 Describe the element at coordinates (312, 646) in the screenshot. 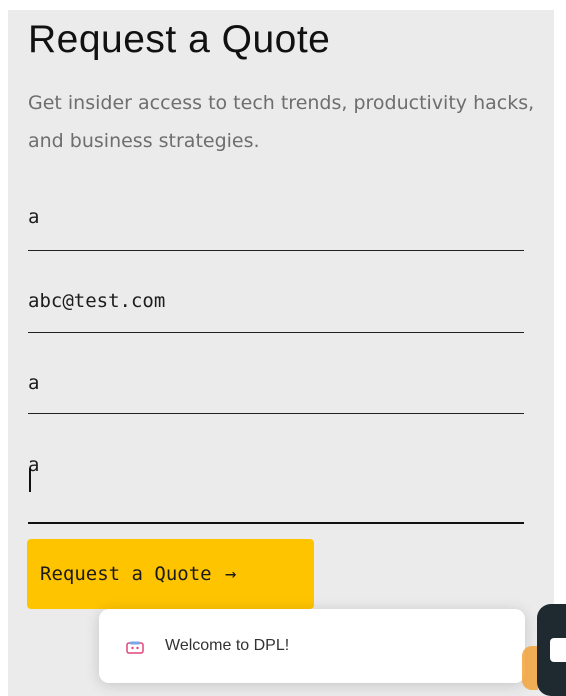

I see `welcome-toast: Welcome to DPL!` at that location.